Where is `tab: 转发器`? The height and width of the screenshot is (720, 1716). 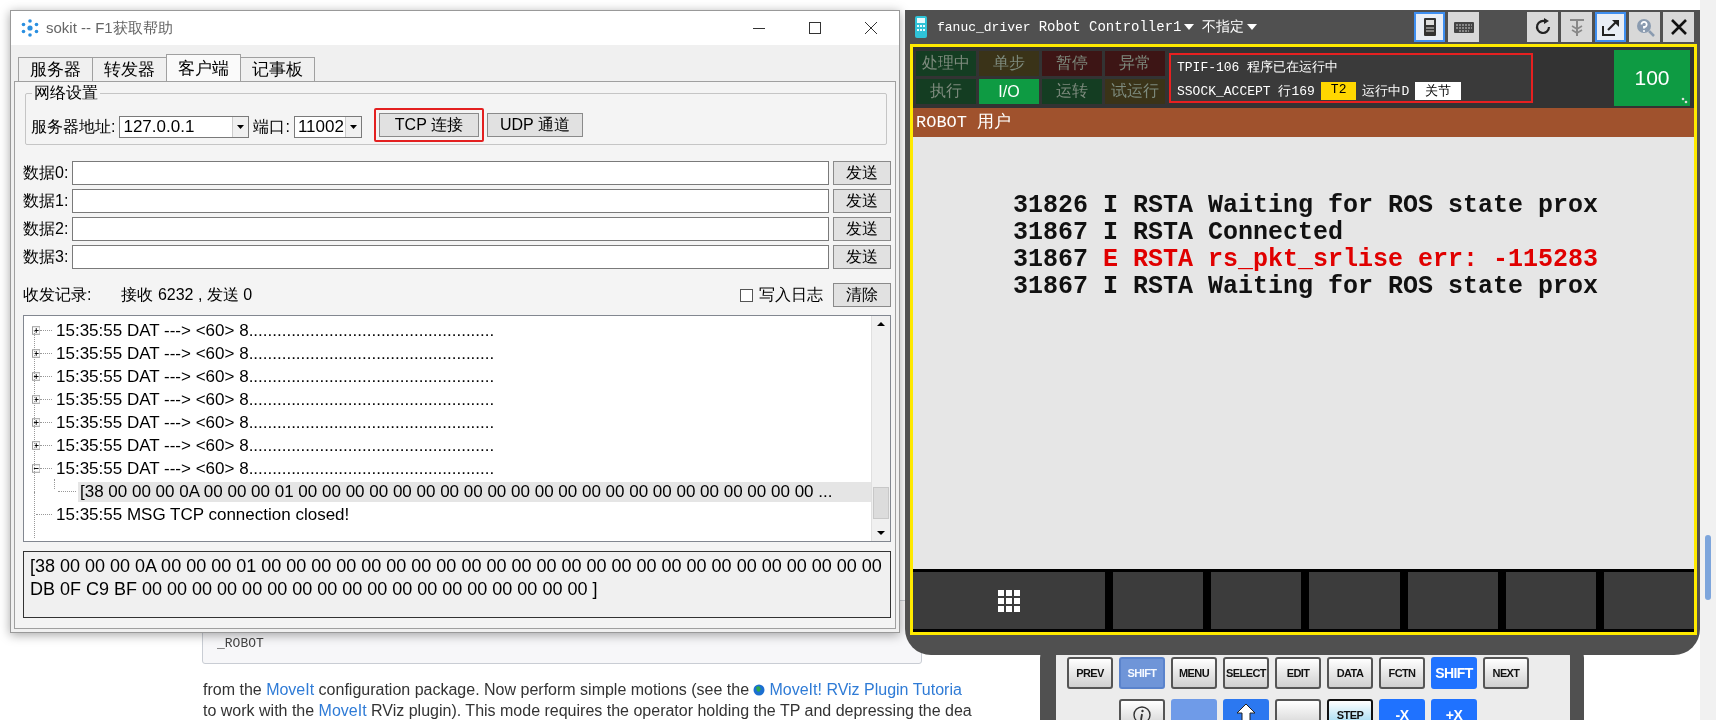 tab: 转发器 is located at coordinates (129, 69).